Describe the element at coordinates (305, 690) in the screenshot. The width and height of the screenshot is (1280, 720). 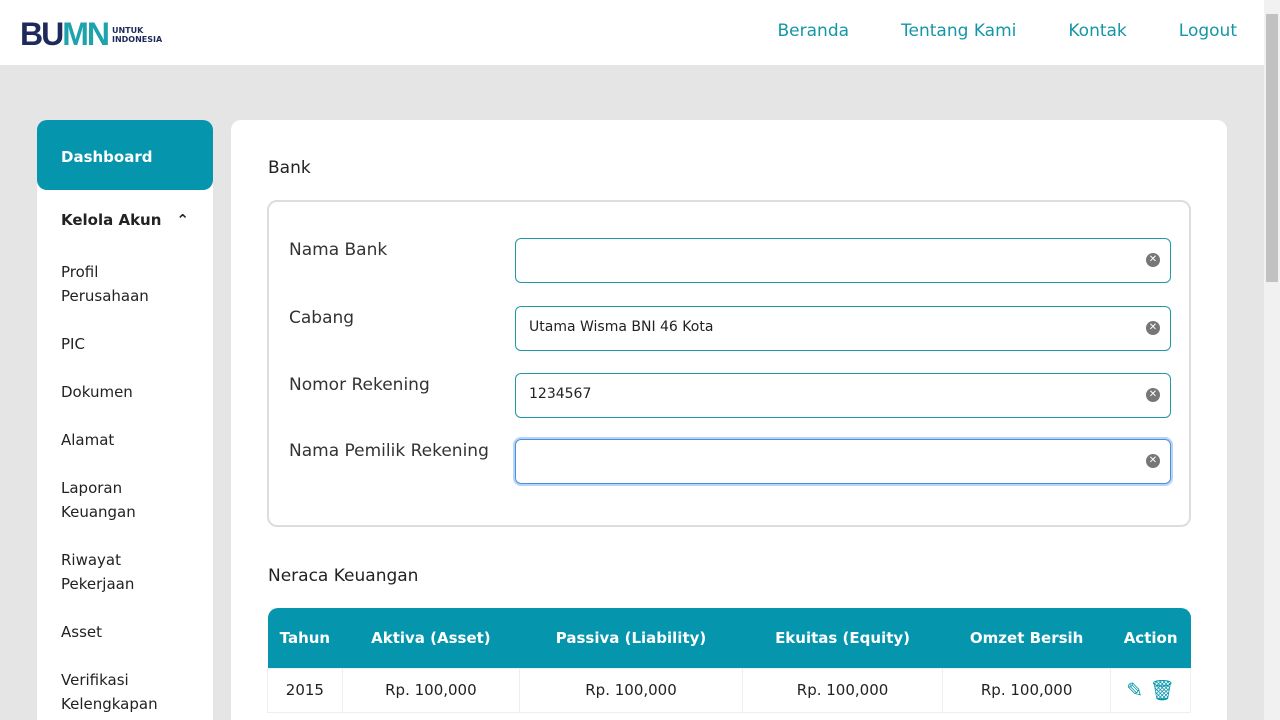
I see `cell: 2015` at that location.